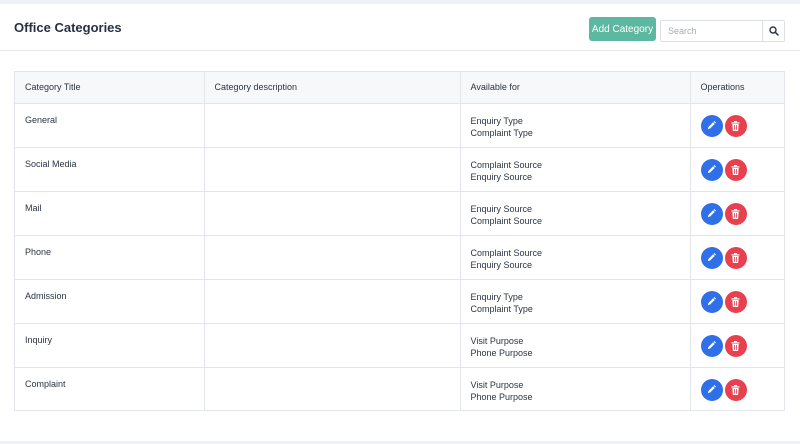 Image resolution: width=800 pixels, height=444 pixels. I want to click on category-title-cell: Mail, so click(110, 213).